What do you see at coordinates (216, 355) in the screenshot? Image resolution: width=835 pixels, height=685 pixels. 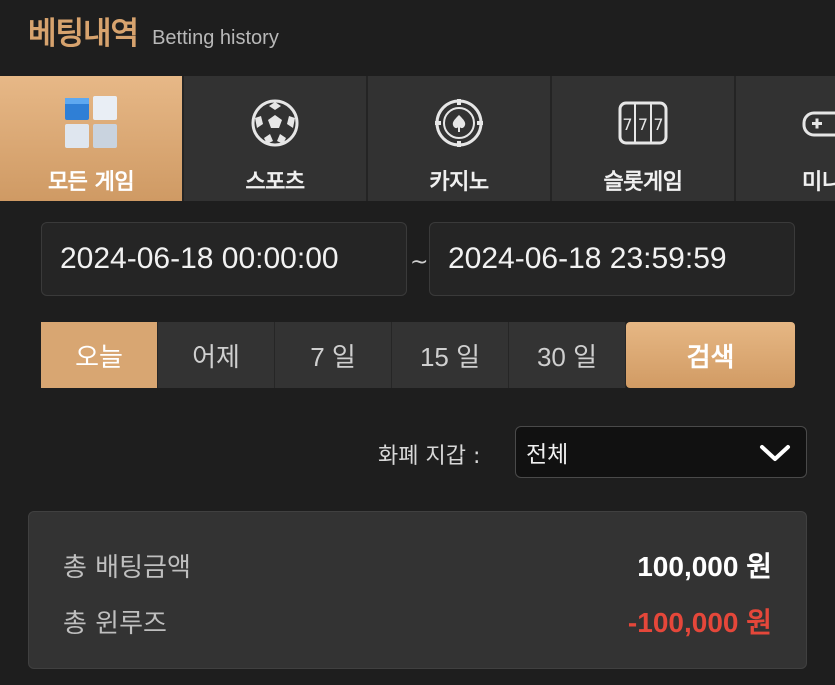 I see `period-yesterday-button: 어제` at bounding box center [216, 355].